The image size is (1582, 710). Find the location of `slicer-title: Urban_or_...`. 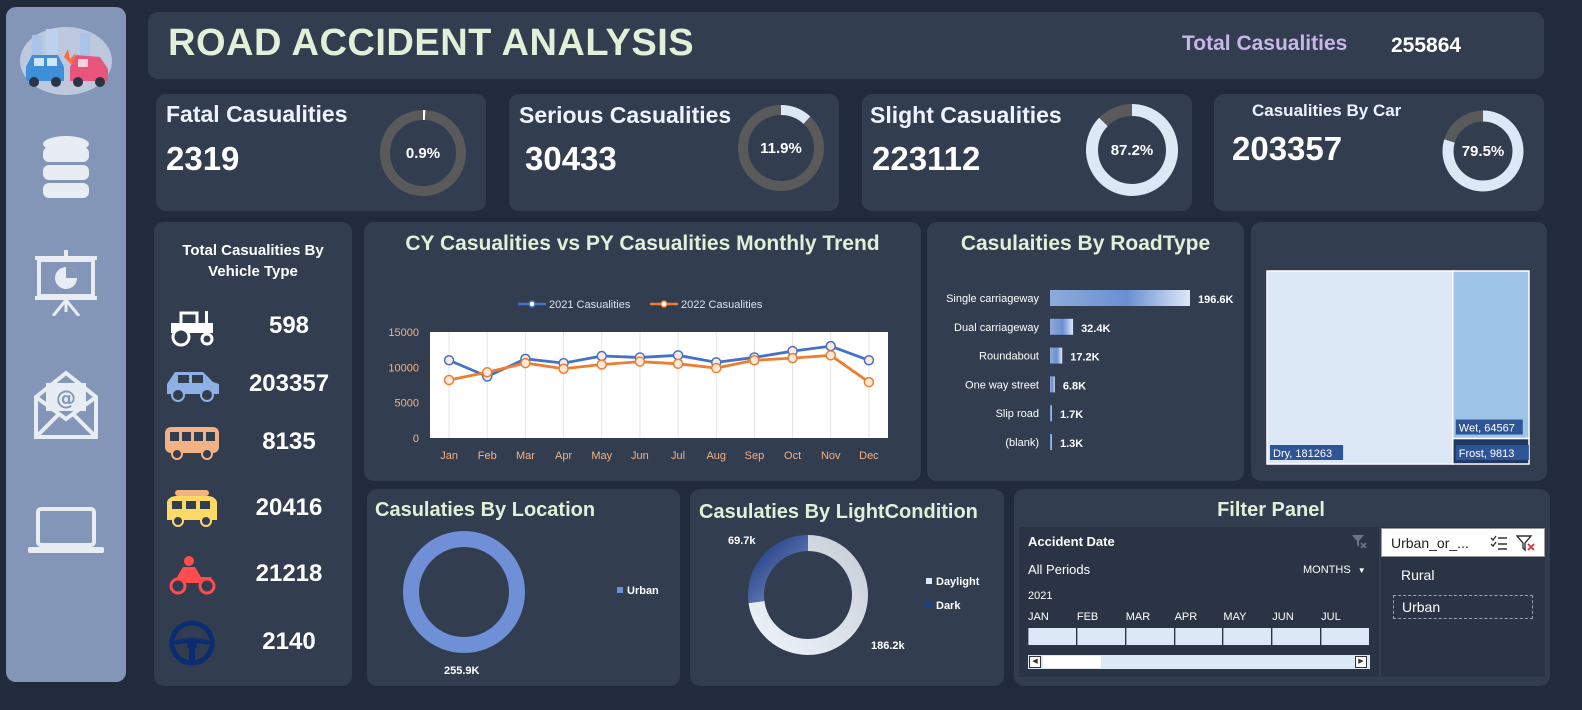

slicer-title: Urban_or_... is located at coordinates (1430, 543).